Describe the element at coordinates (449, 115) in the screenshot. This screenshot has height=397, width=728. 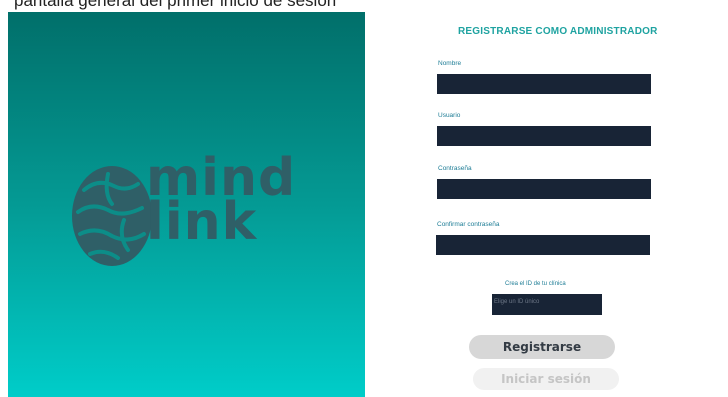
I see `username-label: Usuario` at that location.